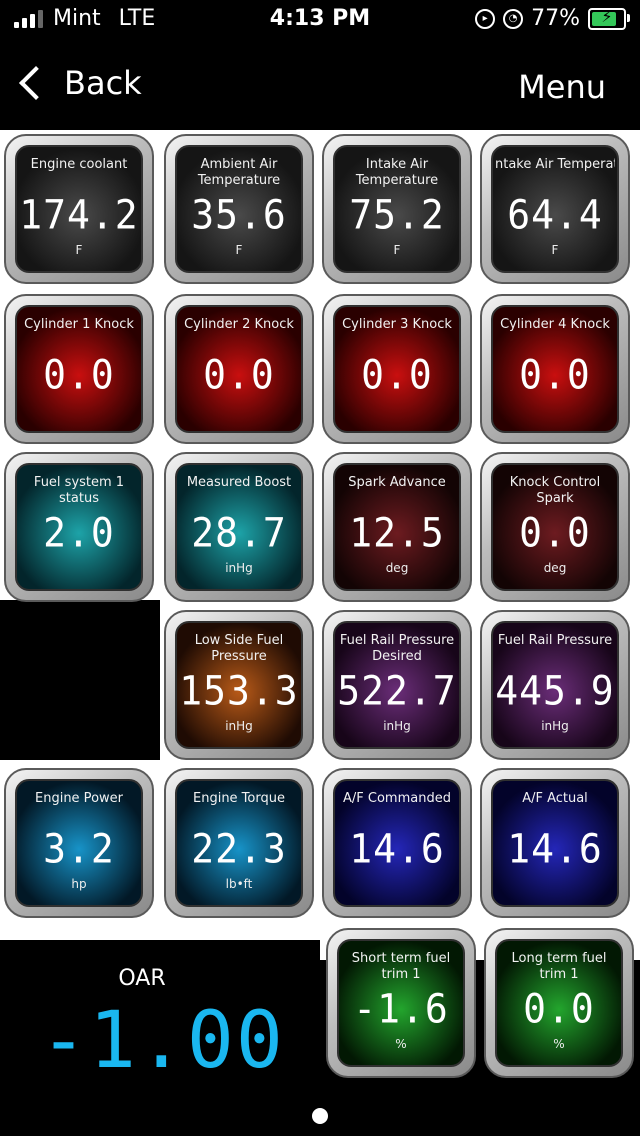  I want to click on gauge-tile: Knock Control Spark 0.0 deg, so click(555, 527).